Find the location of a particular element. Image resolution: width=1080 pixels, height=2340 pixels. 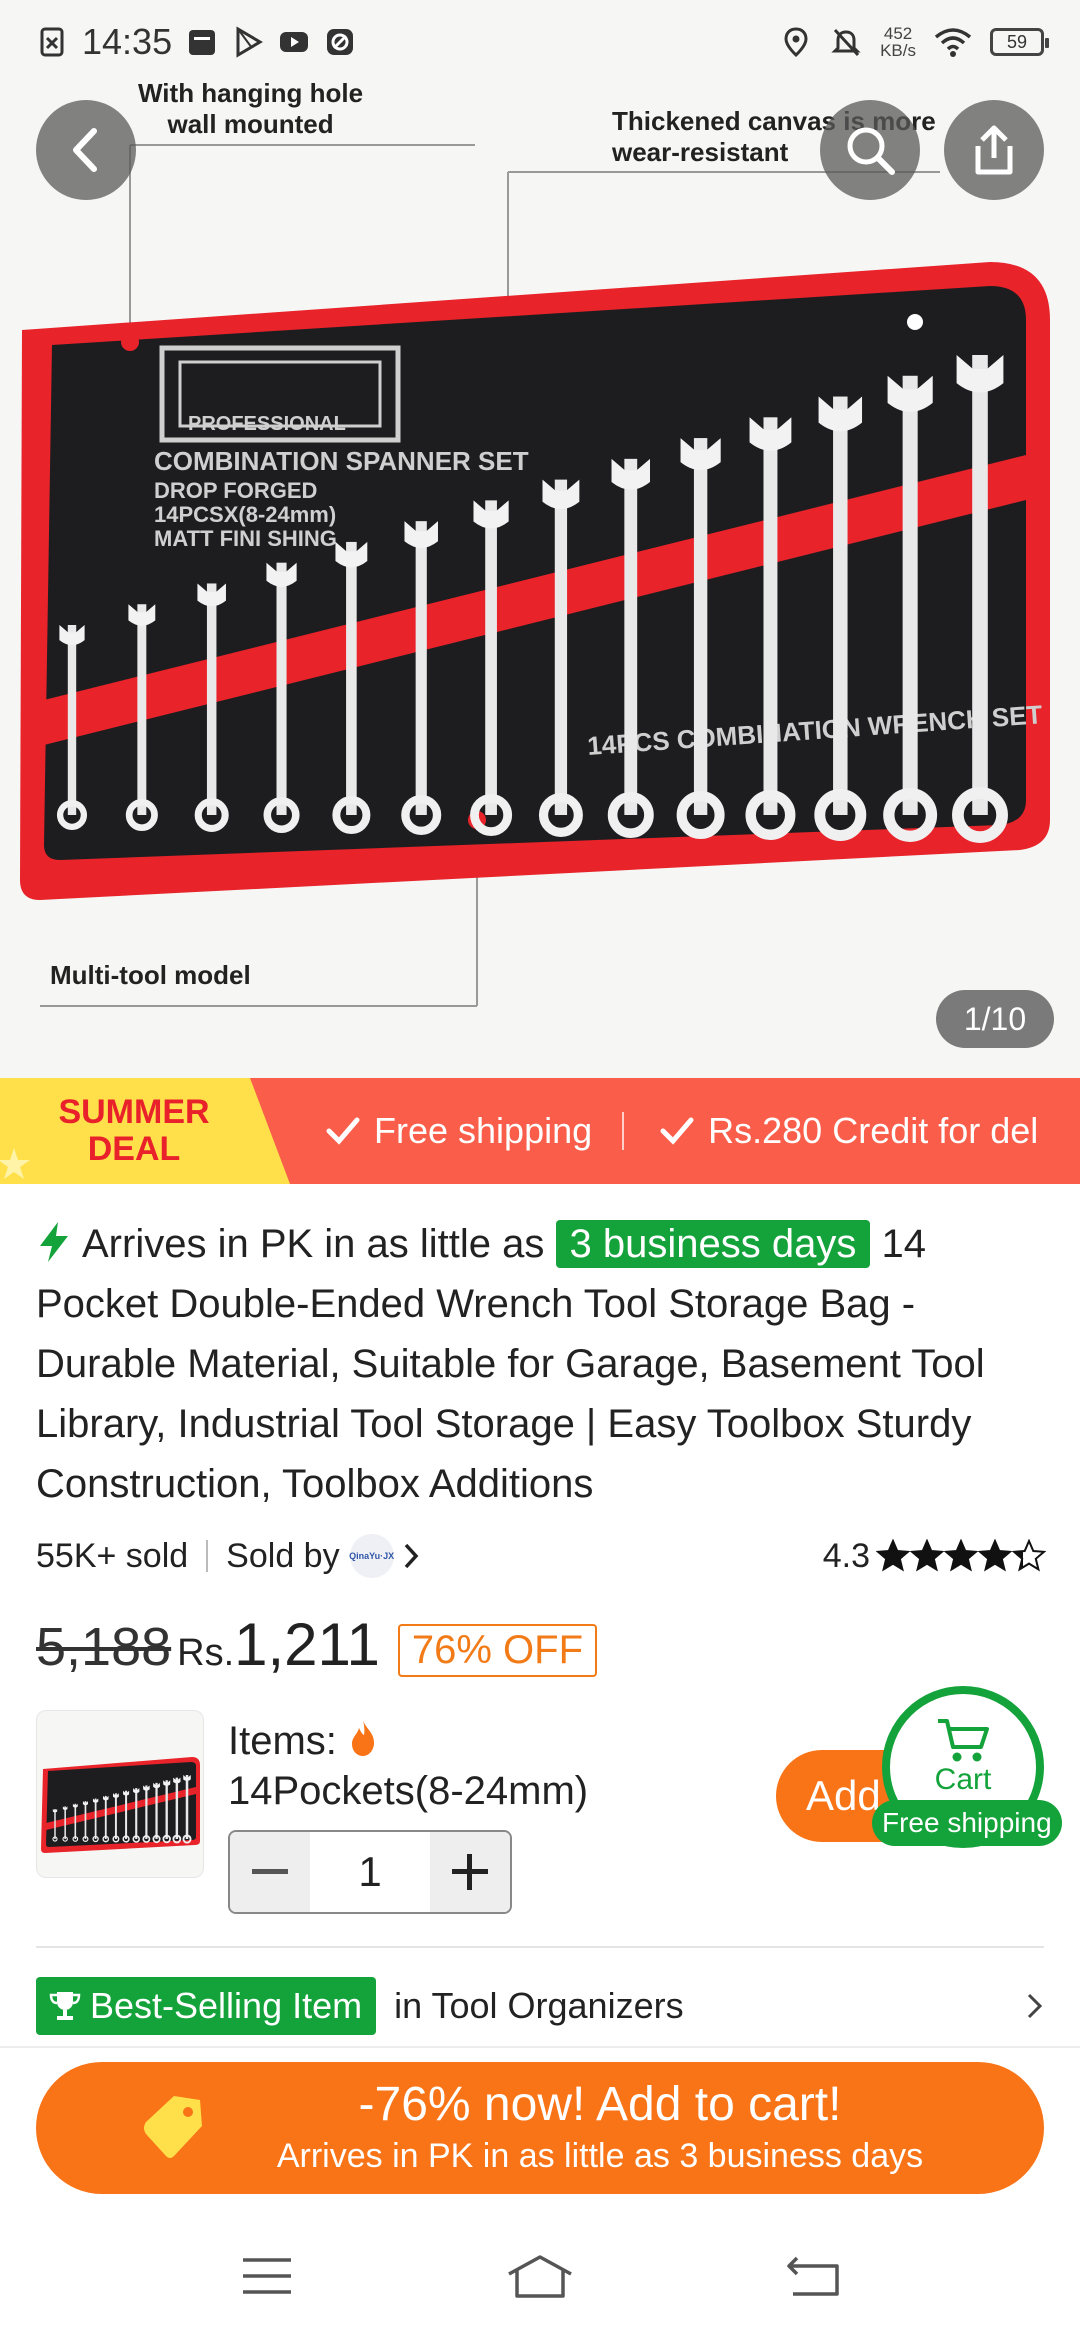

decrease-button is located at coordinates (270, 1872).